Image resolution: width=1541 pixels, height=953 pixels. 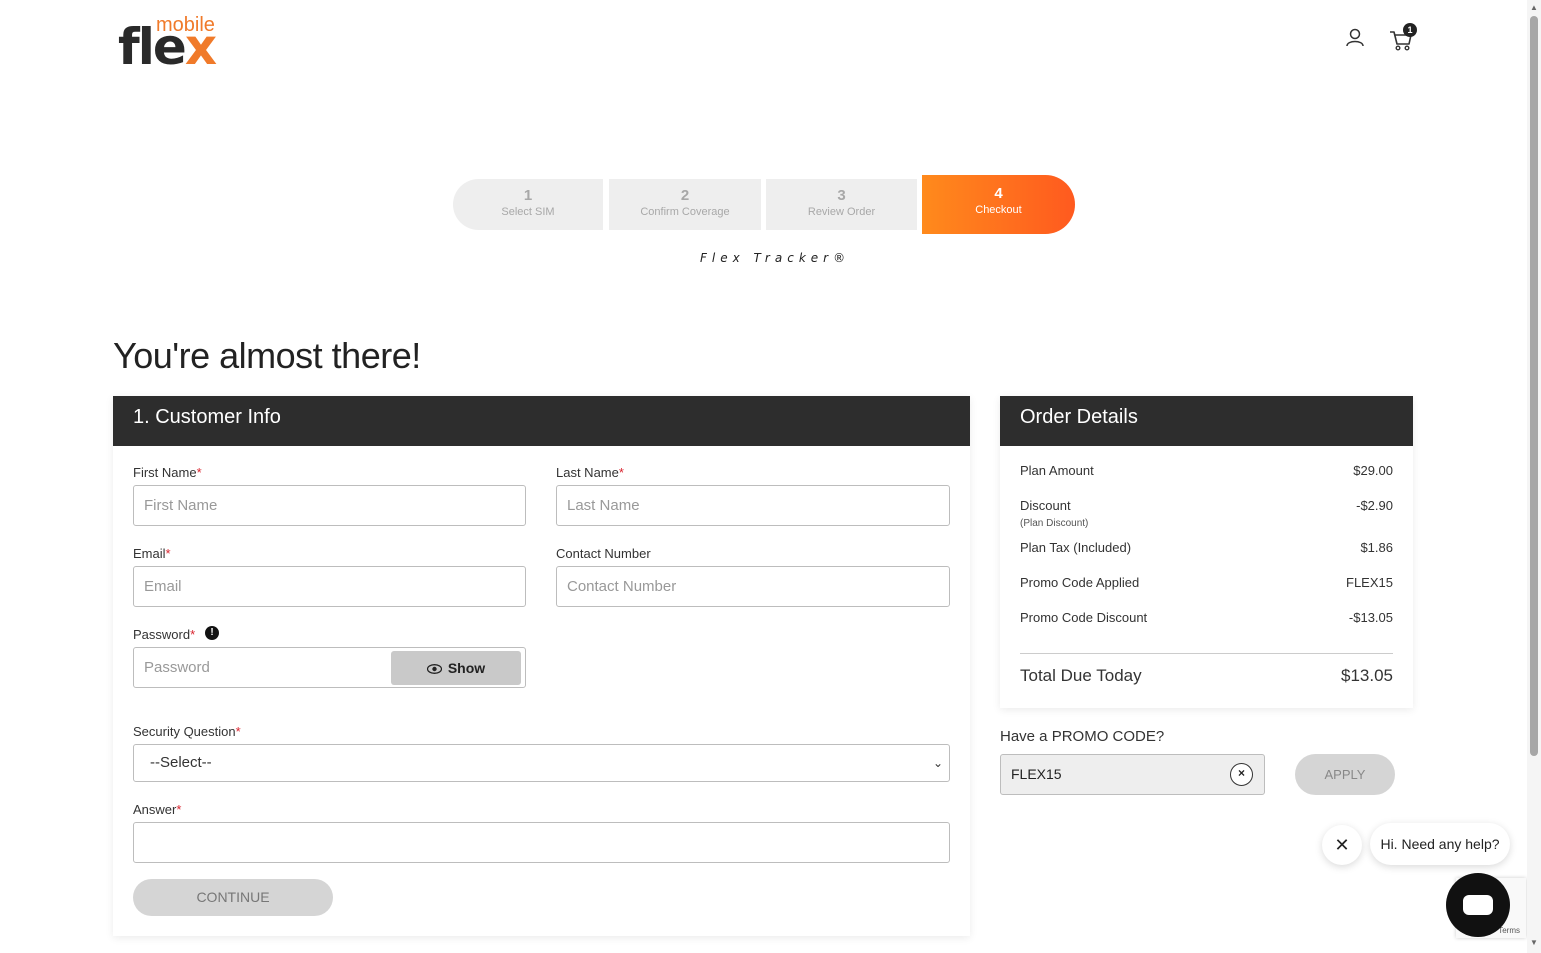 What do you see at coordinates (1374, 505) in the screenshot?
I see `order-row-value: -$2.90` at bounding box center [1374, 505].